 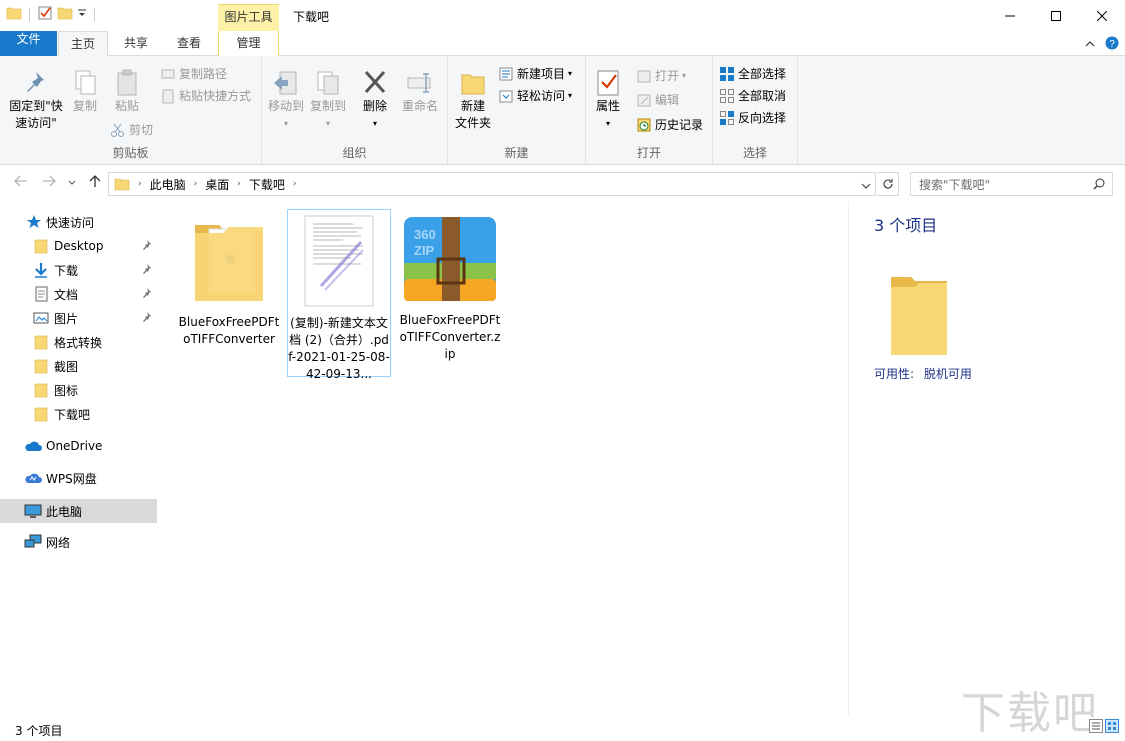 What do you see at coordinates (168, 184) in the screenshot?
I see `breadcrumb-this-pc: 此电脑` at bounding box center [168, 184].